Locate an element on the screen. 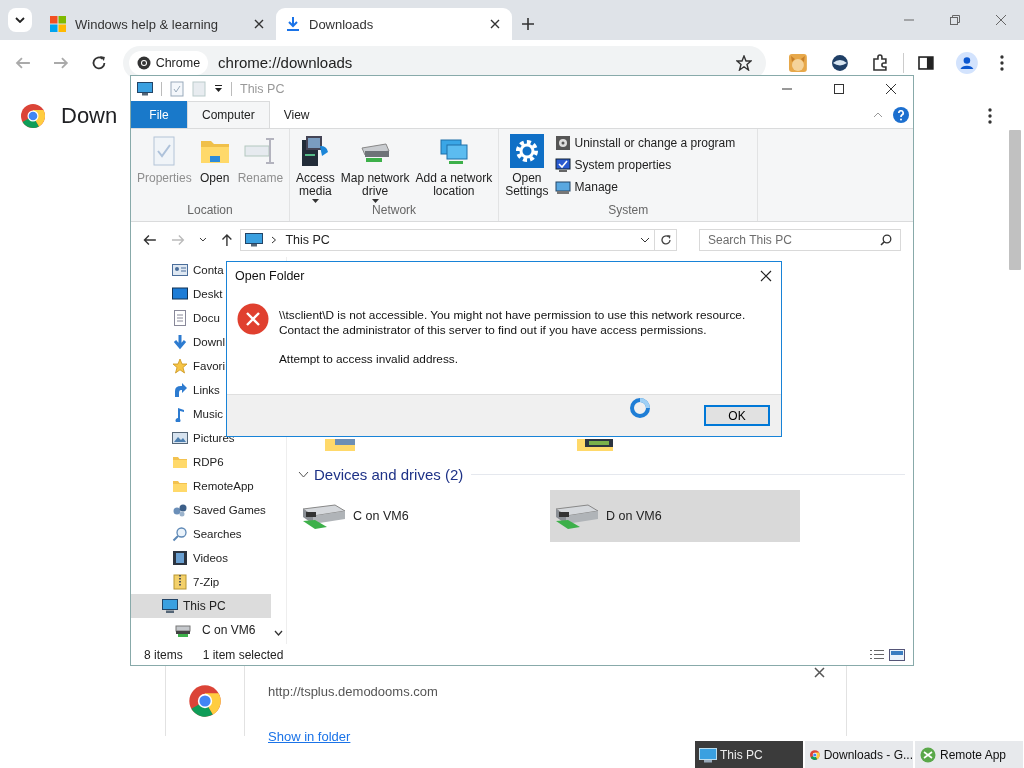 Image resolution: width=1024 pixels, height=768 pixels. ribbon-tab: Computer is located at coordinates (228, 114).